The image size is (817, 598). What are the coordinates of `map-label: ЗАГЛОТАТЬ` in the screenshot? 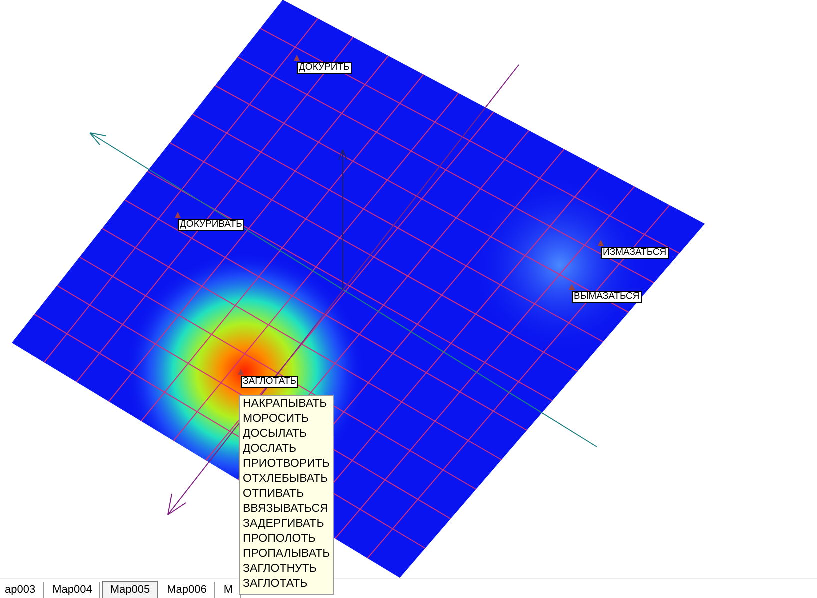 It's located at (269, 382).